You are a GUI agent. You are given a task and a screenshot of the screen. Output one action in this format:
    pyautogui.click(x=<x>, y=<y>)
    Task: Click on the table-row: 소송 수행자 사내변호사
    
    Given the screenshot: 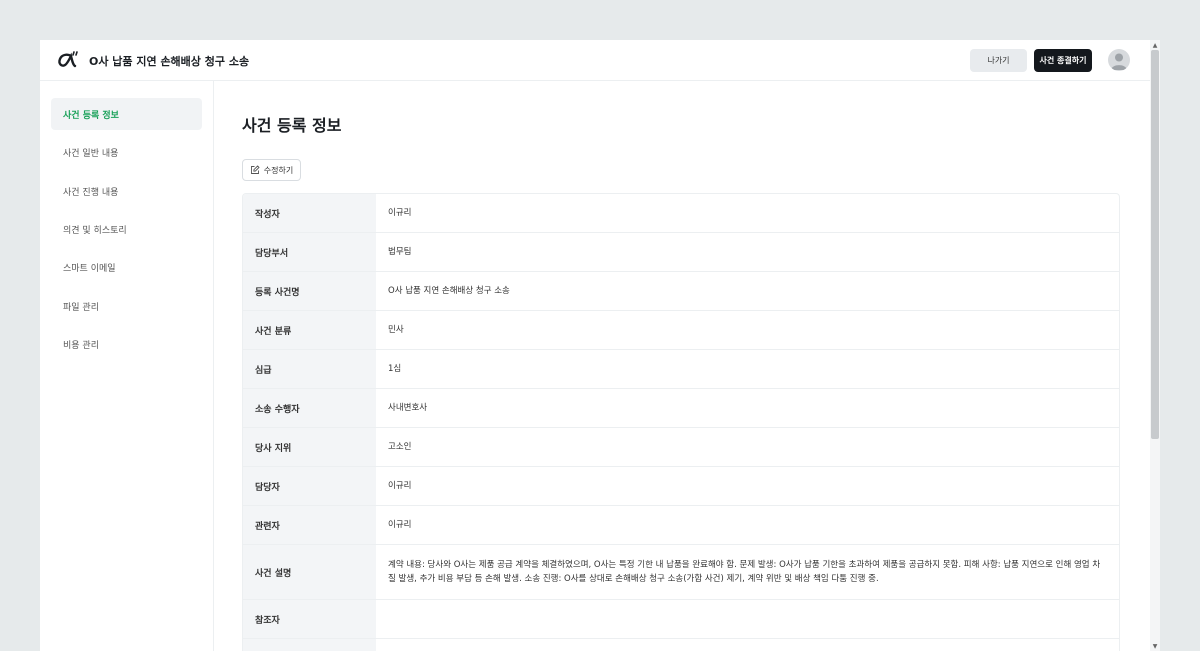 What is the action you would take?
    pyautogui.click(x=681, y=408)
    